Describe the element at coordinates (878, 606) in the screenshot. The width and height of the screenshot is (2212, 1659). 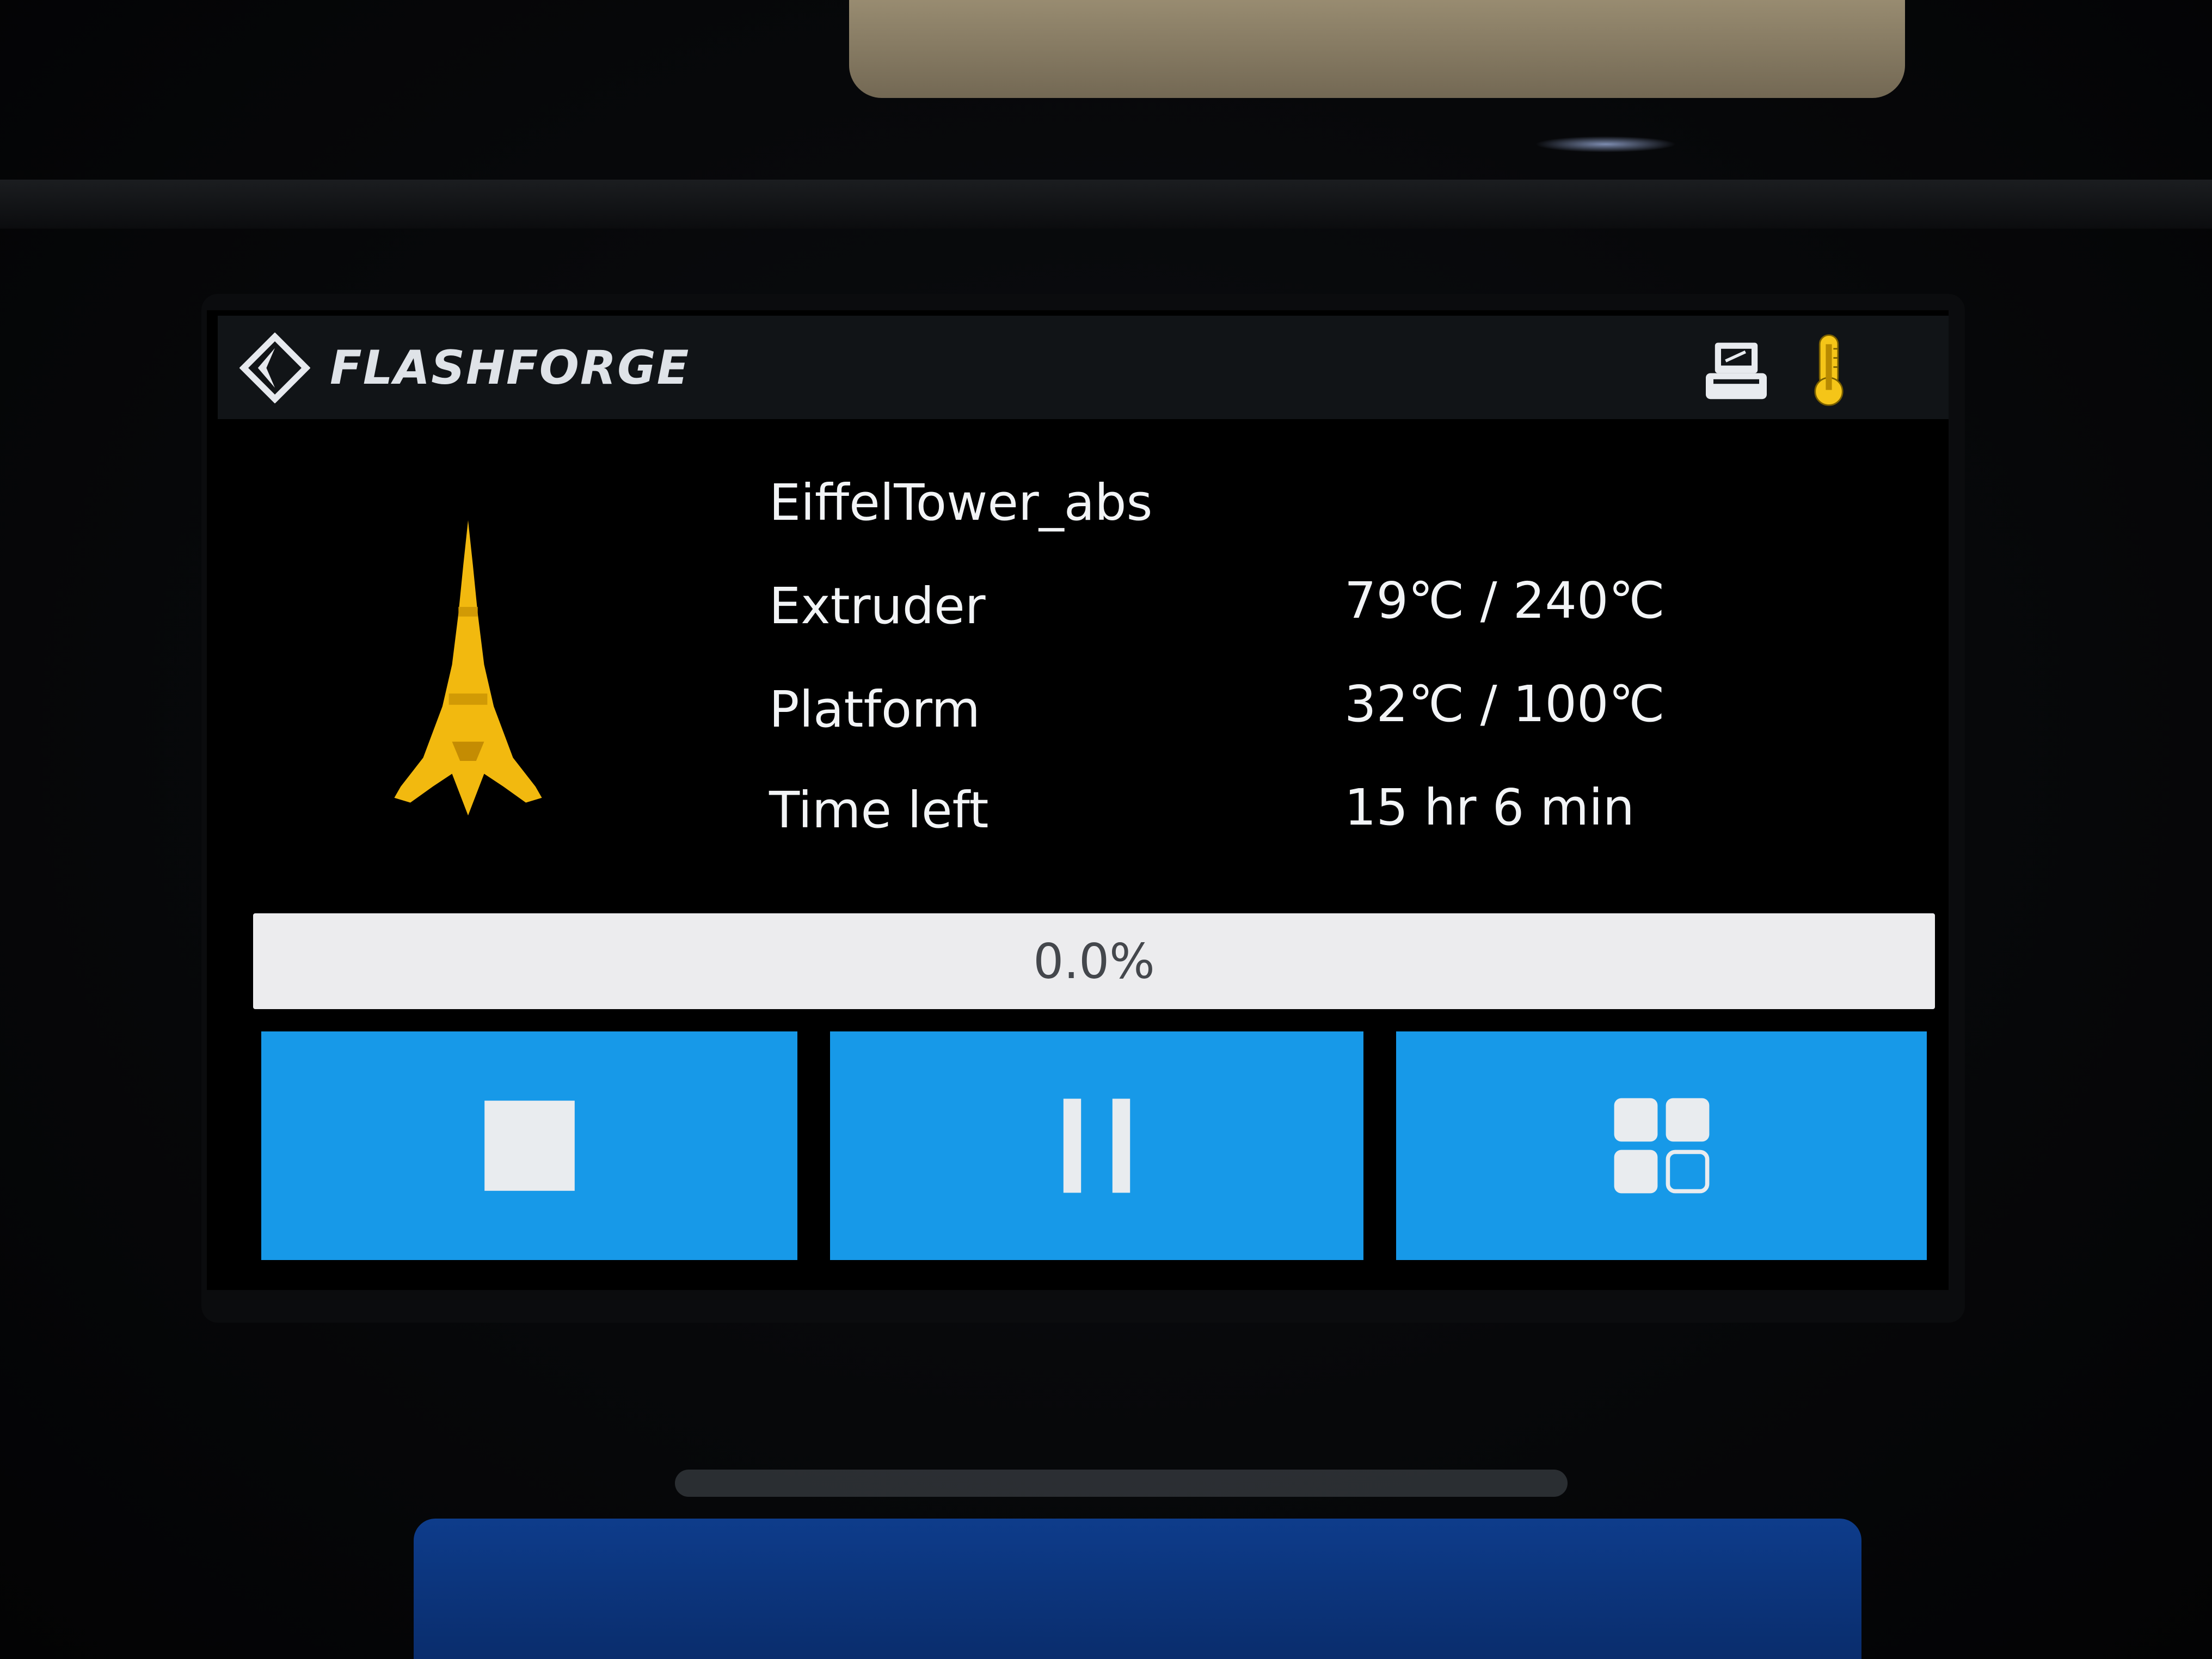
I see `extruder-label: Extruder` at that location.